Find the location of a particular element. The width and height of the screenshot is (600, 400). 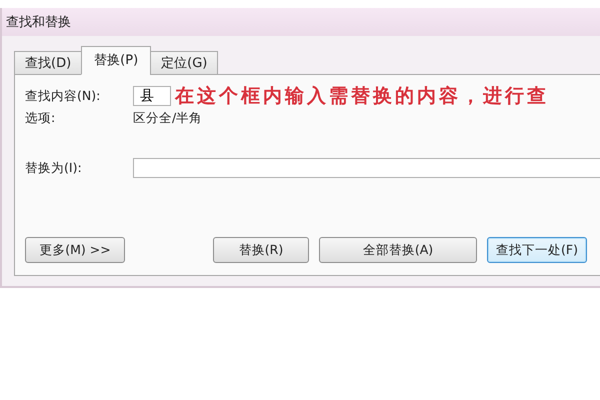

window-title: 查找和替换 is located at coordinates (38, 22).